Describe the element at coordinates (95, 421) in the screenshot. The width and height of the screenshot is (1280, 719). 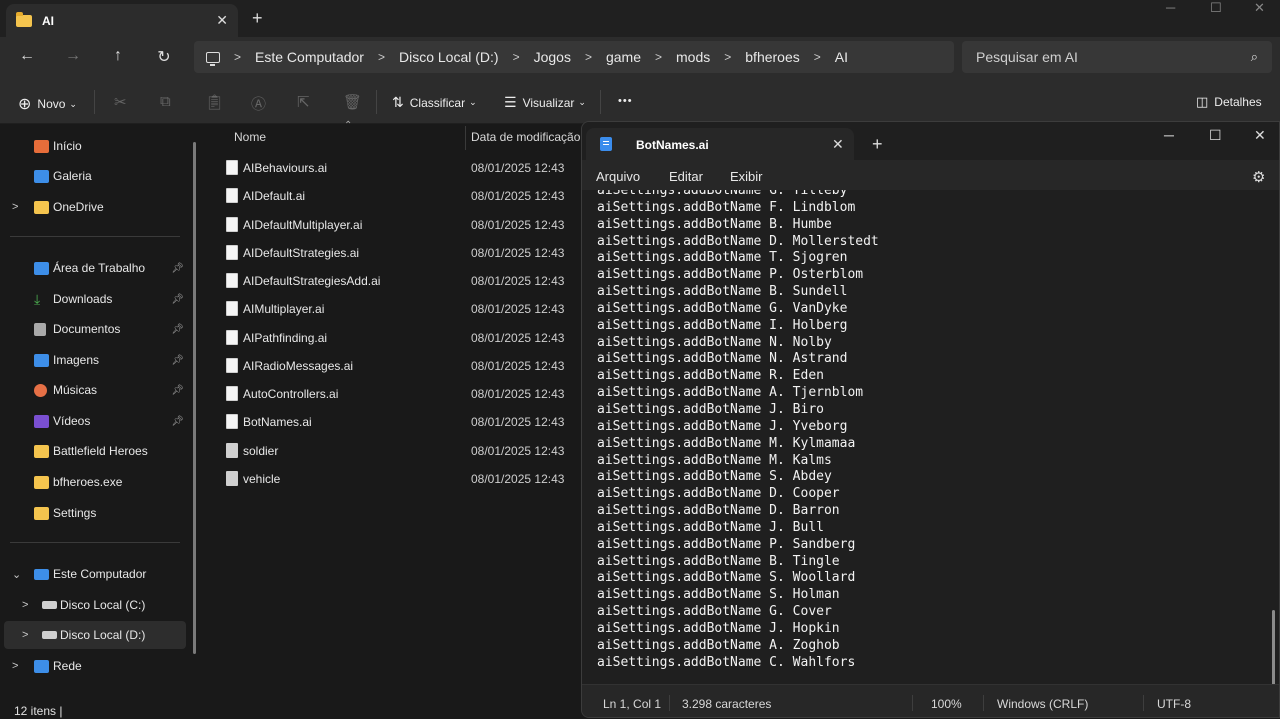
I see `sidebar-item-videos: Vídeos 📌︎` at that location.